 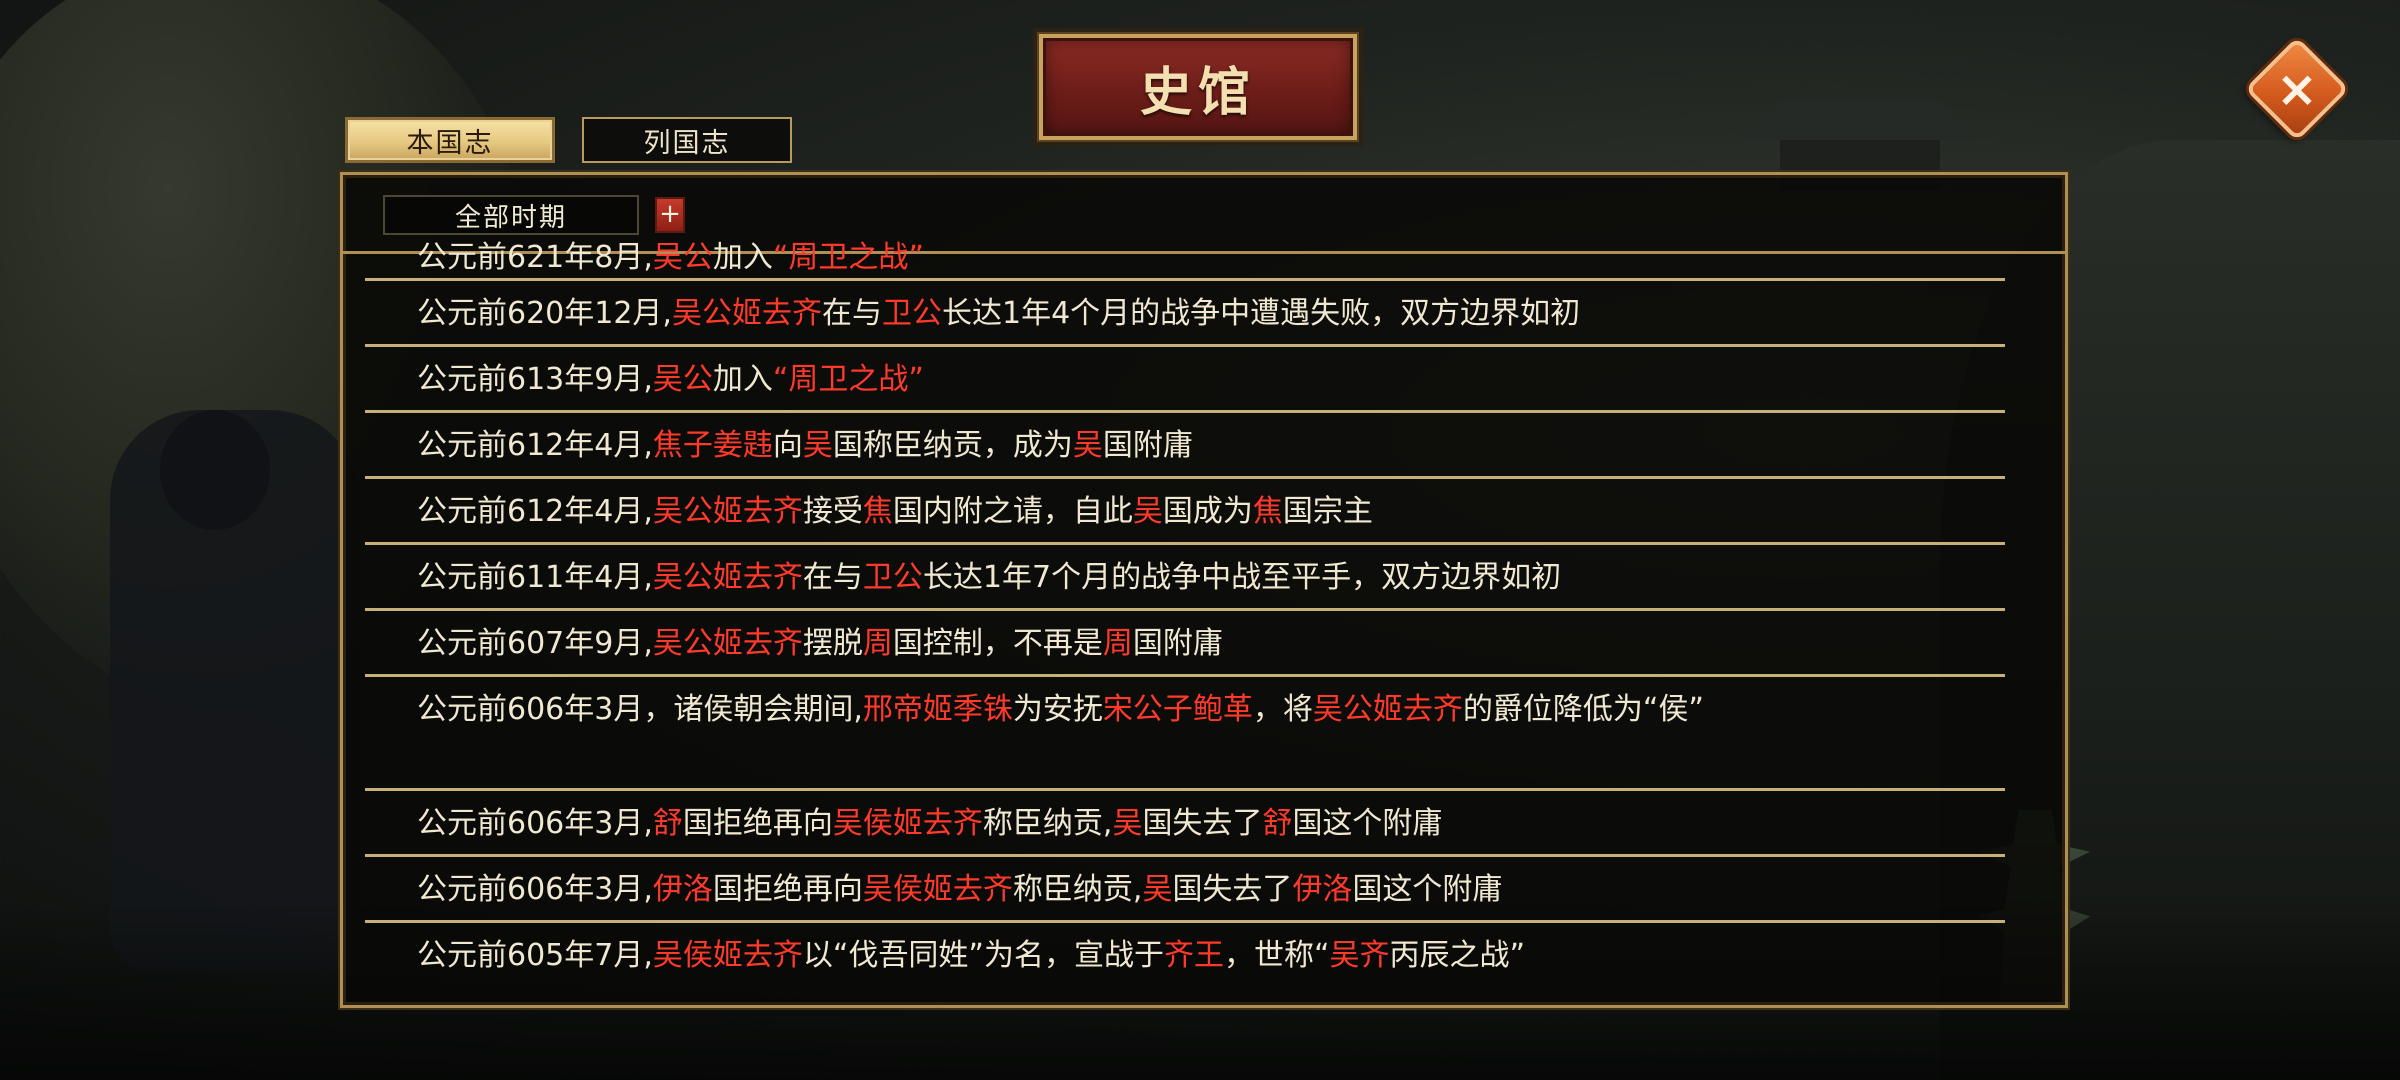 I want to click on record-segment: 长达1年4个月的战争中遭遇失败，双方边界如初, so click(x=1261, y=313).